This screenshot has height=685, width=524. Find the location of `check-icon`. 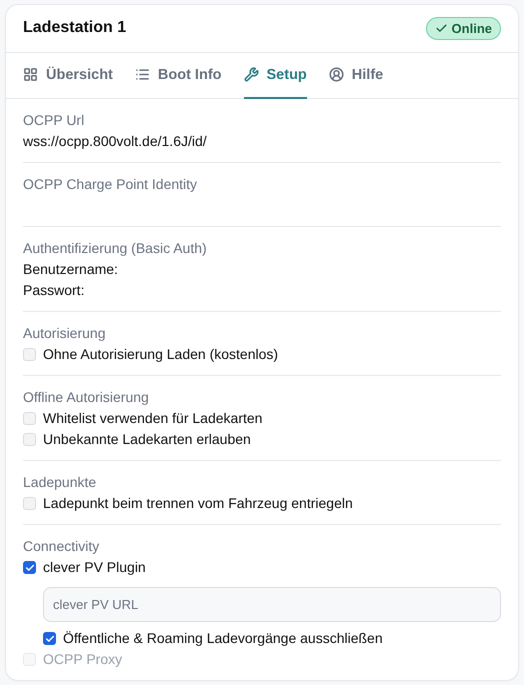

check-icon is located at coordinates (441, 28).